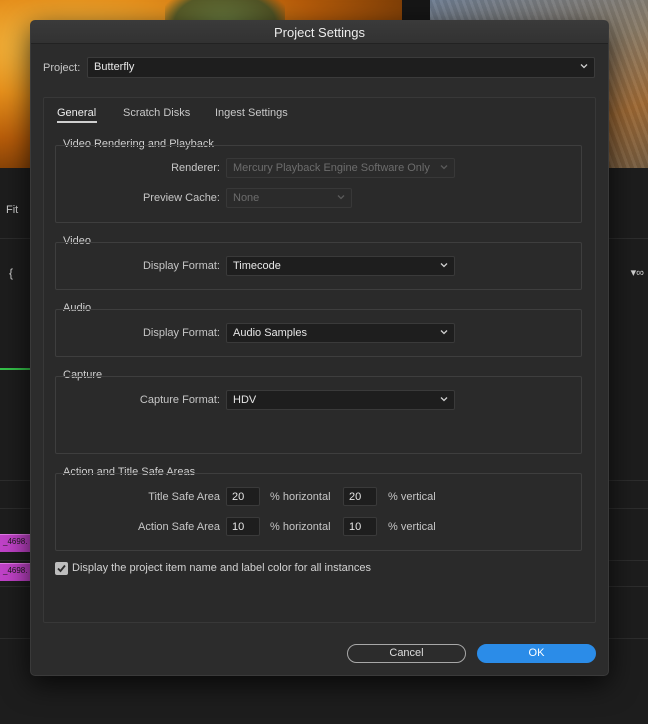 The image size is (648, 724). What do you see at coordinates (11, 273) in the screenshot?
I see `timeline-marker-icon: {` at bounding box center [11, 273].